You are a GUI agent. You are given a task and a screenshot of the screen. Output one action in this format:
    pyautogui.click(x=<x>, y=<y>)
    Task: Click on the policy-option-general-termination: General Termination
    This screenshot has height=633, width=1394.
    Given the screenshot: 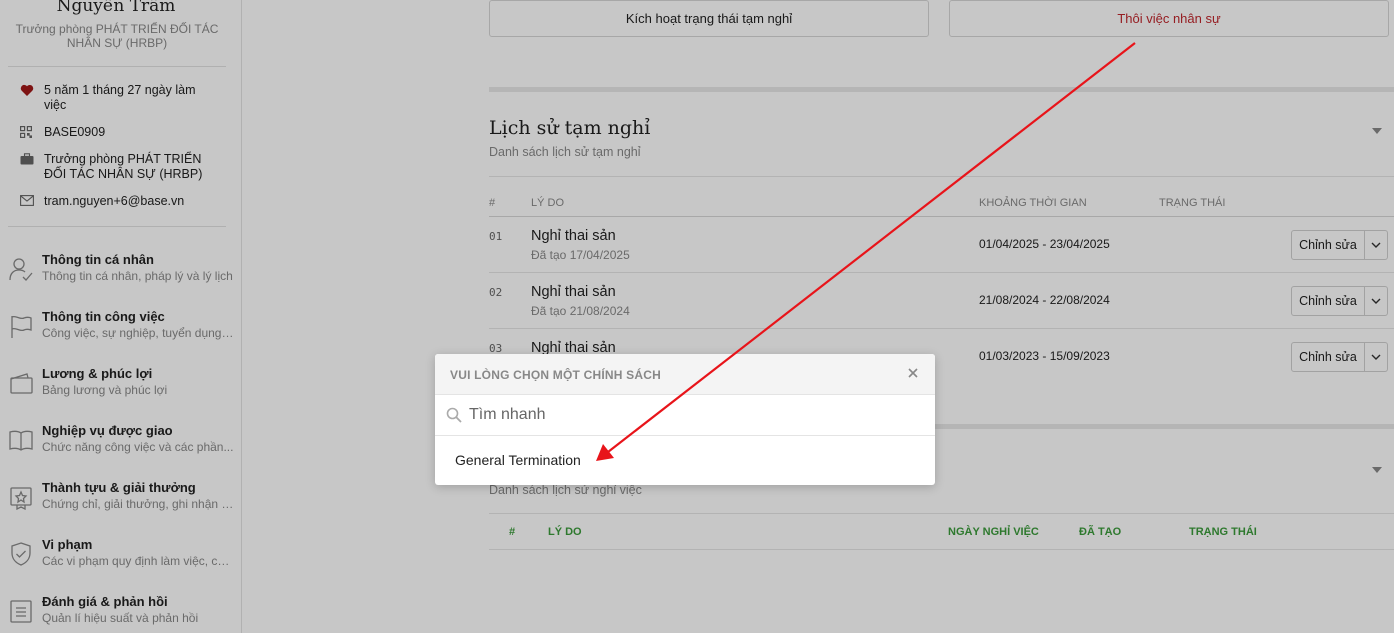 What is the action you would take?
    pyautogui.click(x=685, y=460)
    